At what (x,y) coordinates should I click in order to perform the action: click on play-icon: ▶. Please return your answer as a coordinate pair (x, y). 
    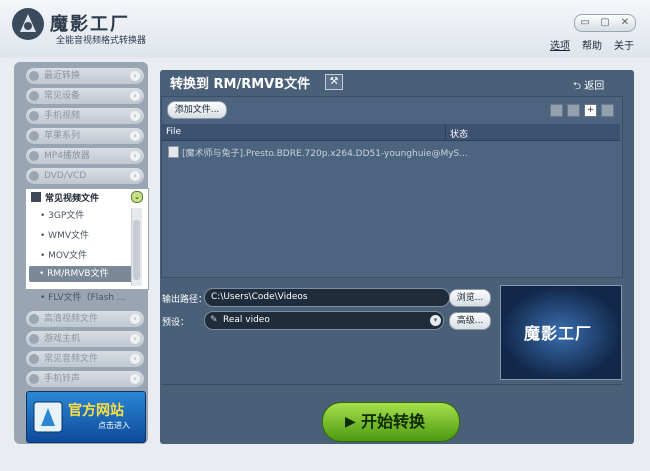
    Looking at the image, I should click on (350, 422).